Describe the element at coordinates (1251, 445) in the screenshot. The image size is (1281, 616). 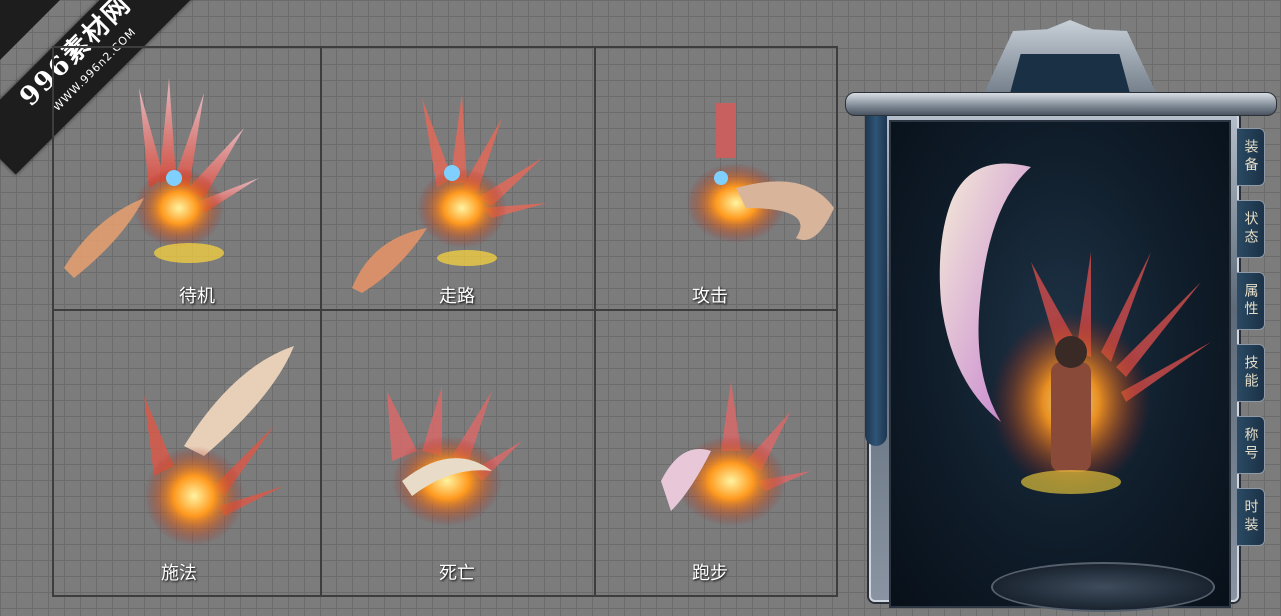
I see `tab-titles: 称号` at that location.